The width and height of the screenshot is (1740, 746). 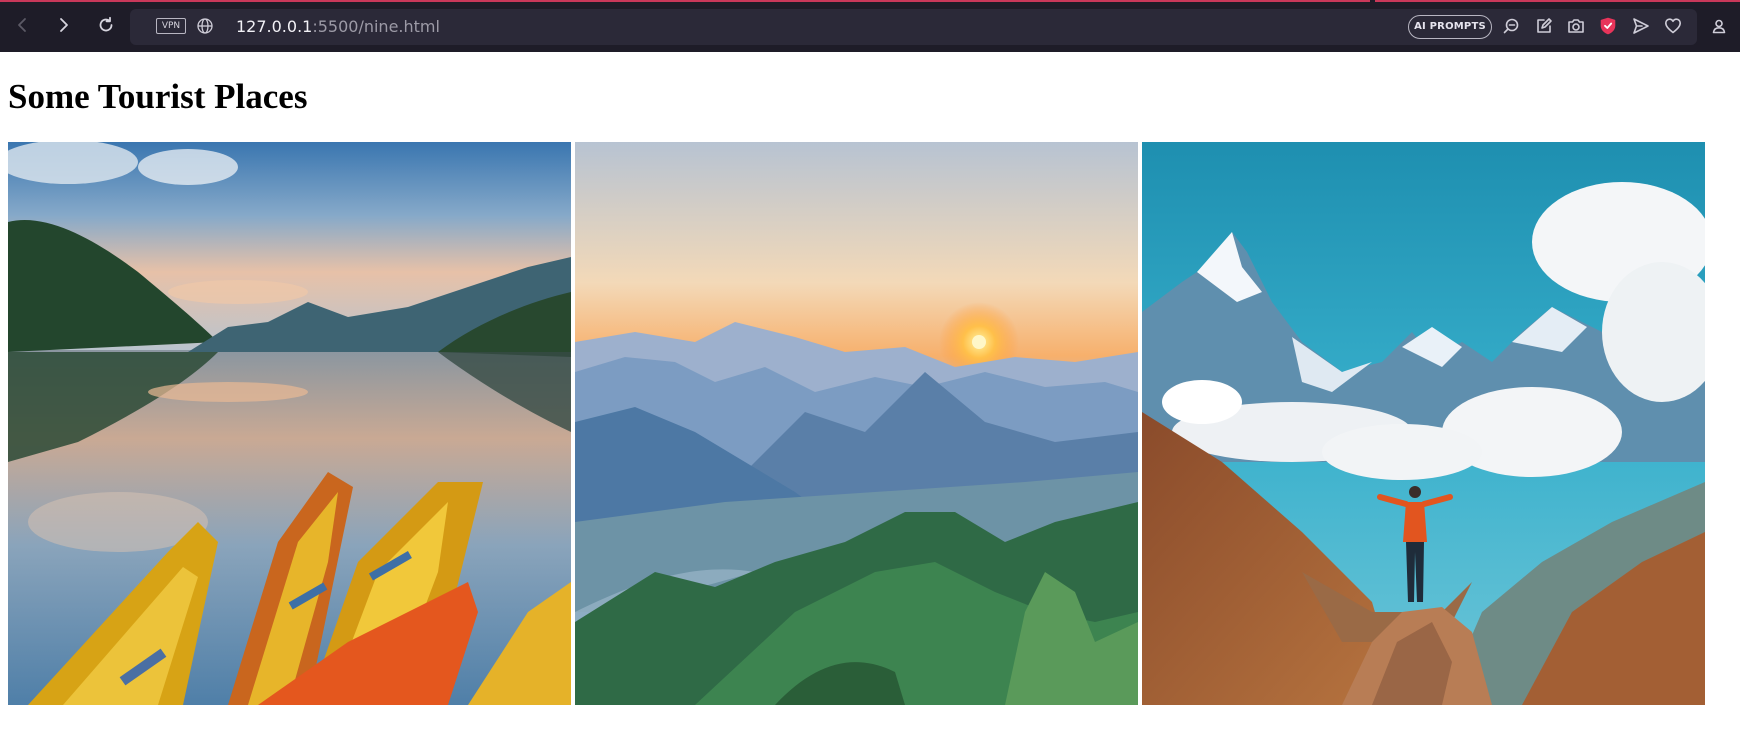 What do you see at coordinates (274, 26) in the screenshot?
I see `url-host: 127.0.0.1` at bounding box center [274, 26].